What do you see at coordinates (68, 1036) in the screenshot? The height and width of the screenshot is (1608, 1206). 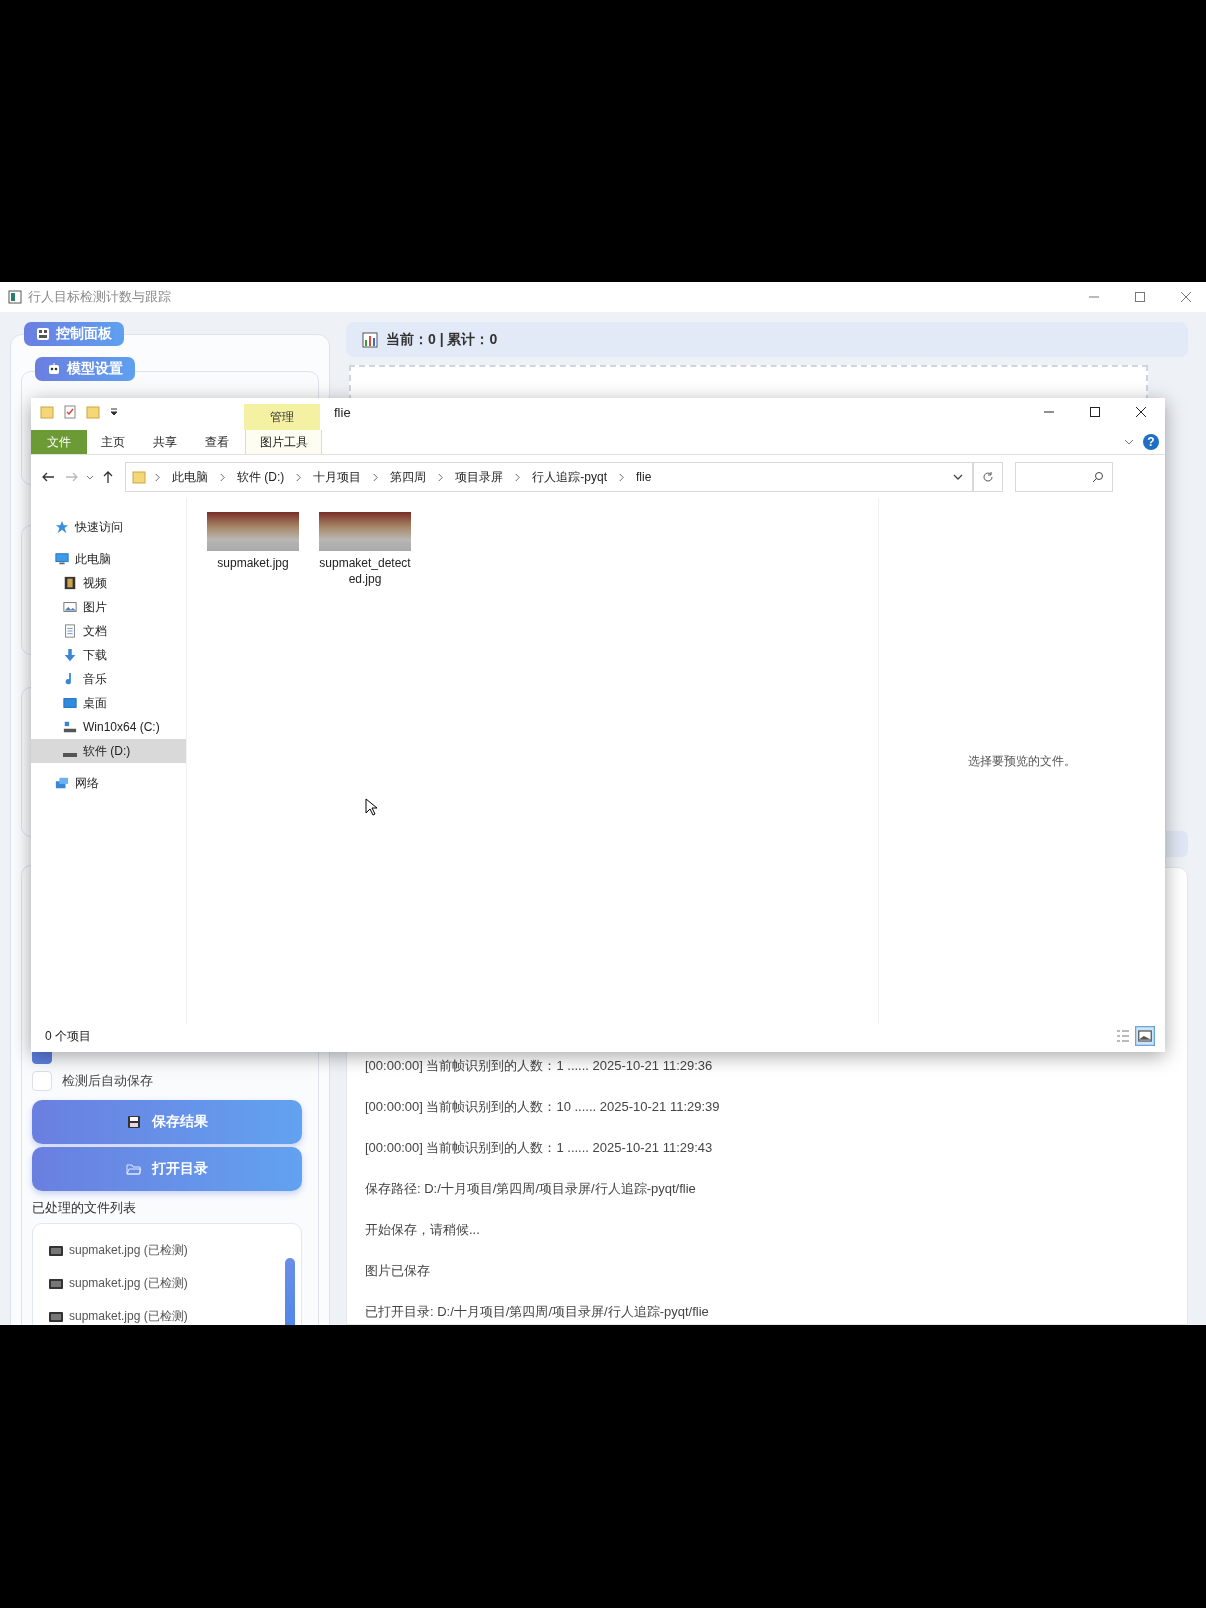 I see `status-text: 0 个项目` at bounding box center [68, 1036].